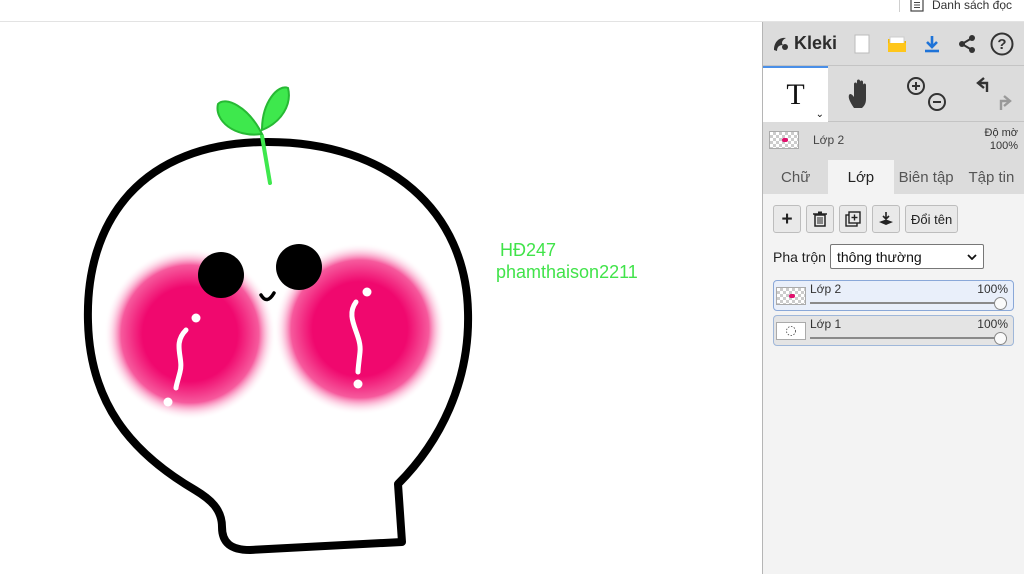 The height and width of the screenshot is (574, 1024). I want to click on reading-list-icon, so click(917, 6).